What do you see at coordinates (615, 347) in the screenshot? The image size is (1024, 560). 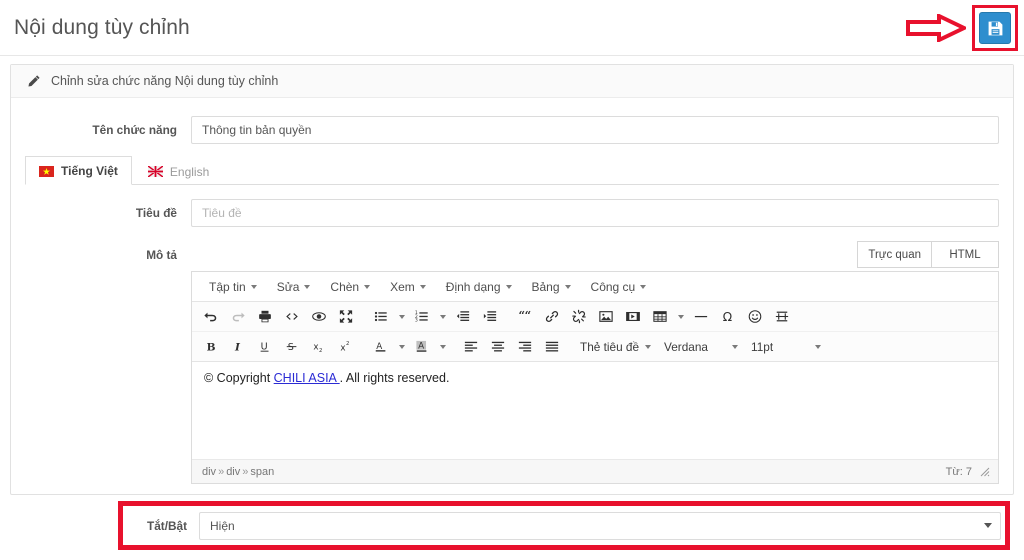 I see `format-select: Thẻ tiêu đề` at bounding box center [615, 347].